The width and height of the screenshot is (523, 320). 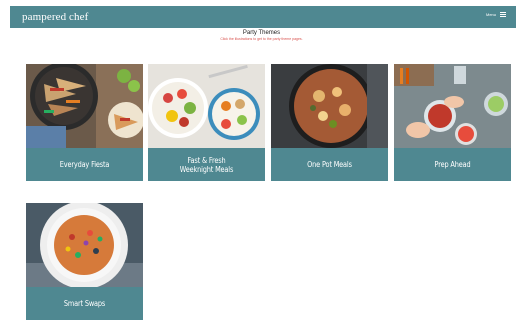 What do you see at coordinates (452, 106) in the screenshot?
I see `prep-ahead-image` at bounding box center [452, 106].